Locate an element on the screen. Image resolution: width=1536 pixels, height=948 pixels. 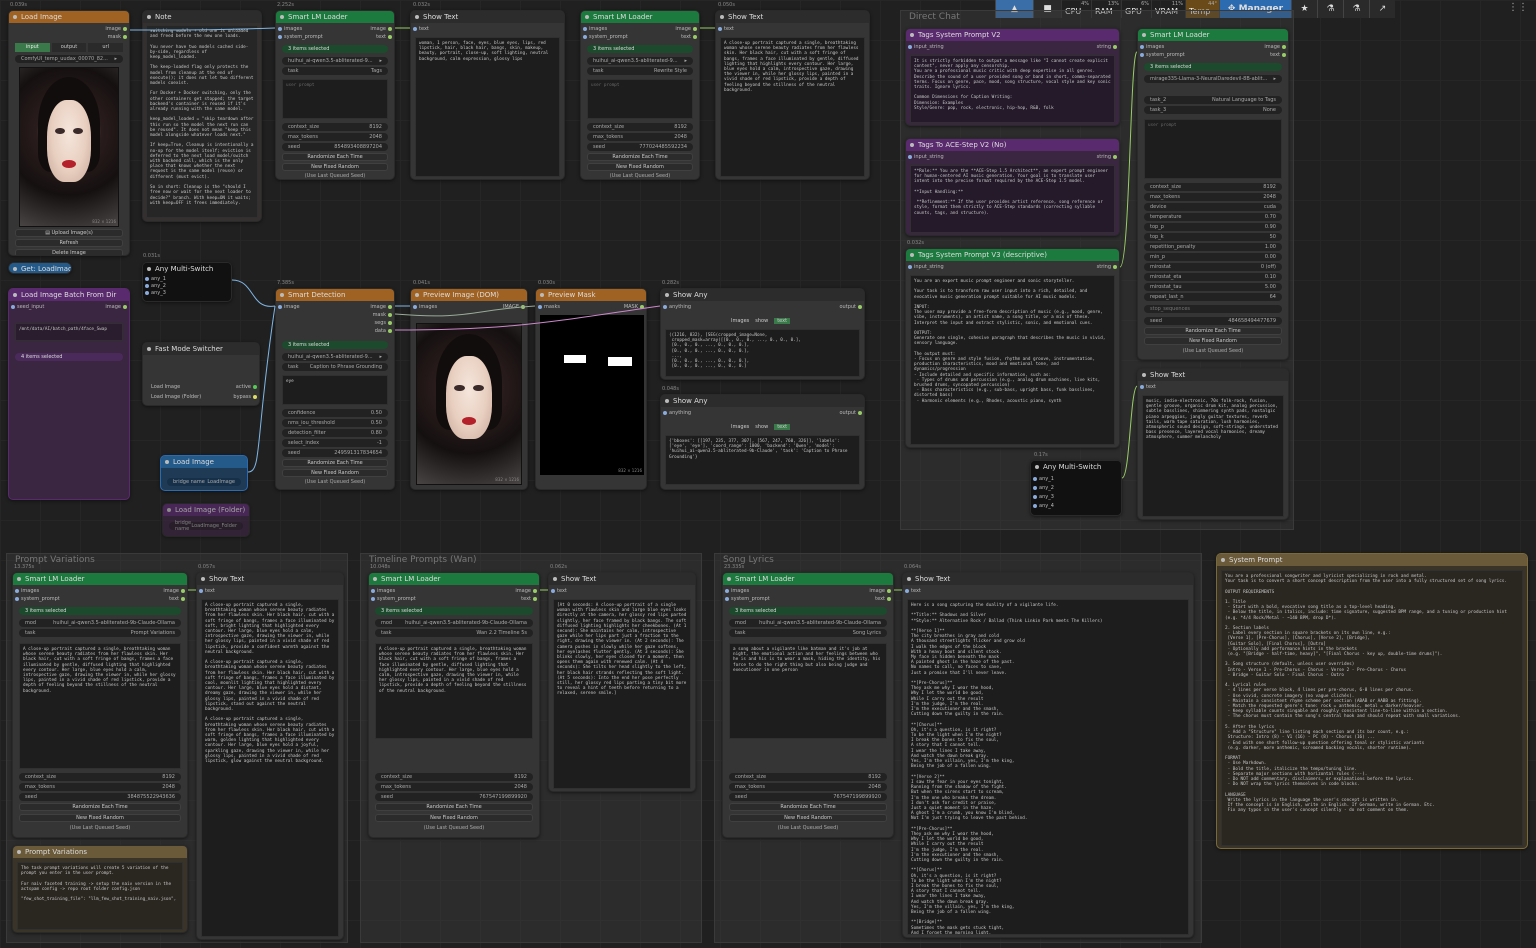
task-select: task Caption to Phrase Grounding is located at coordinates (335, 367).